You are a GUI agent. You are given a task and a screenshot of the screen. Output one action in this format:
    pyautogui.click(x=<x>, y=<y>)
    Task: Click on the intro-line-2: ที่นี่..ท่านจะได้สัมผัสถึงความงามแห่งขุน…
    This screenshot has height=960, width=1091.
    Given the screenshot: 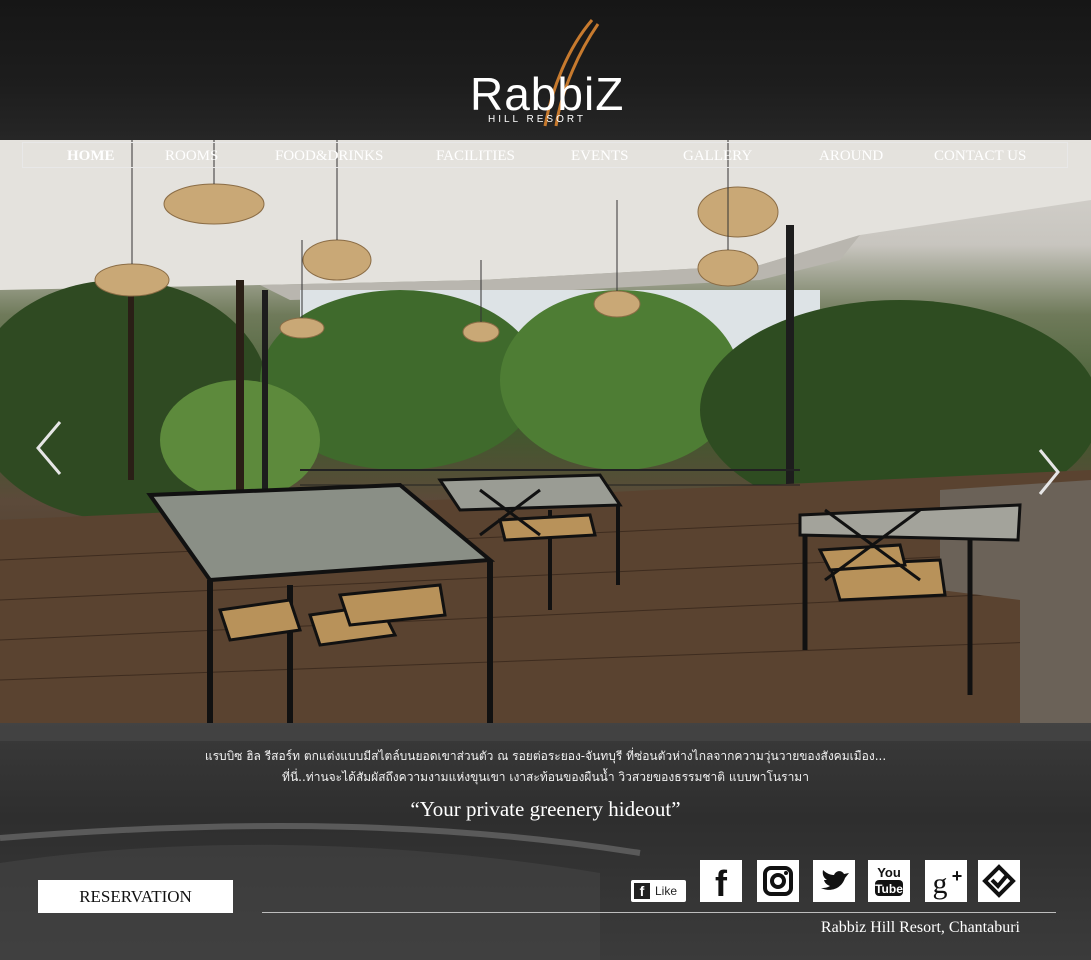 What is the action you would take?
    pyautogui.click(x=545, y=777)
    